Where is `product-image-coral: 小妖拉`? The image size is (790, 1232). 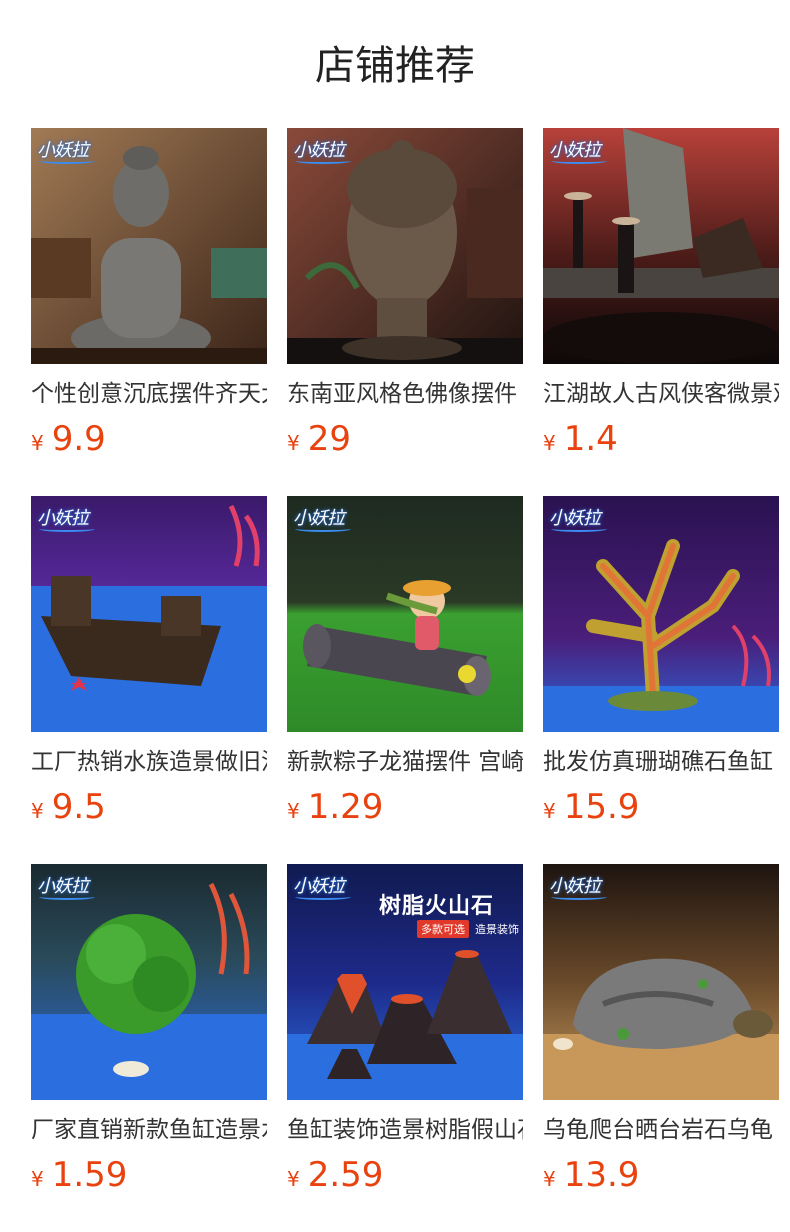
product-image-coral: 小妖拉 is located at coordinates (661, 614).